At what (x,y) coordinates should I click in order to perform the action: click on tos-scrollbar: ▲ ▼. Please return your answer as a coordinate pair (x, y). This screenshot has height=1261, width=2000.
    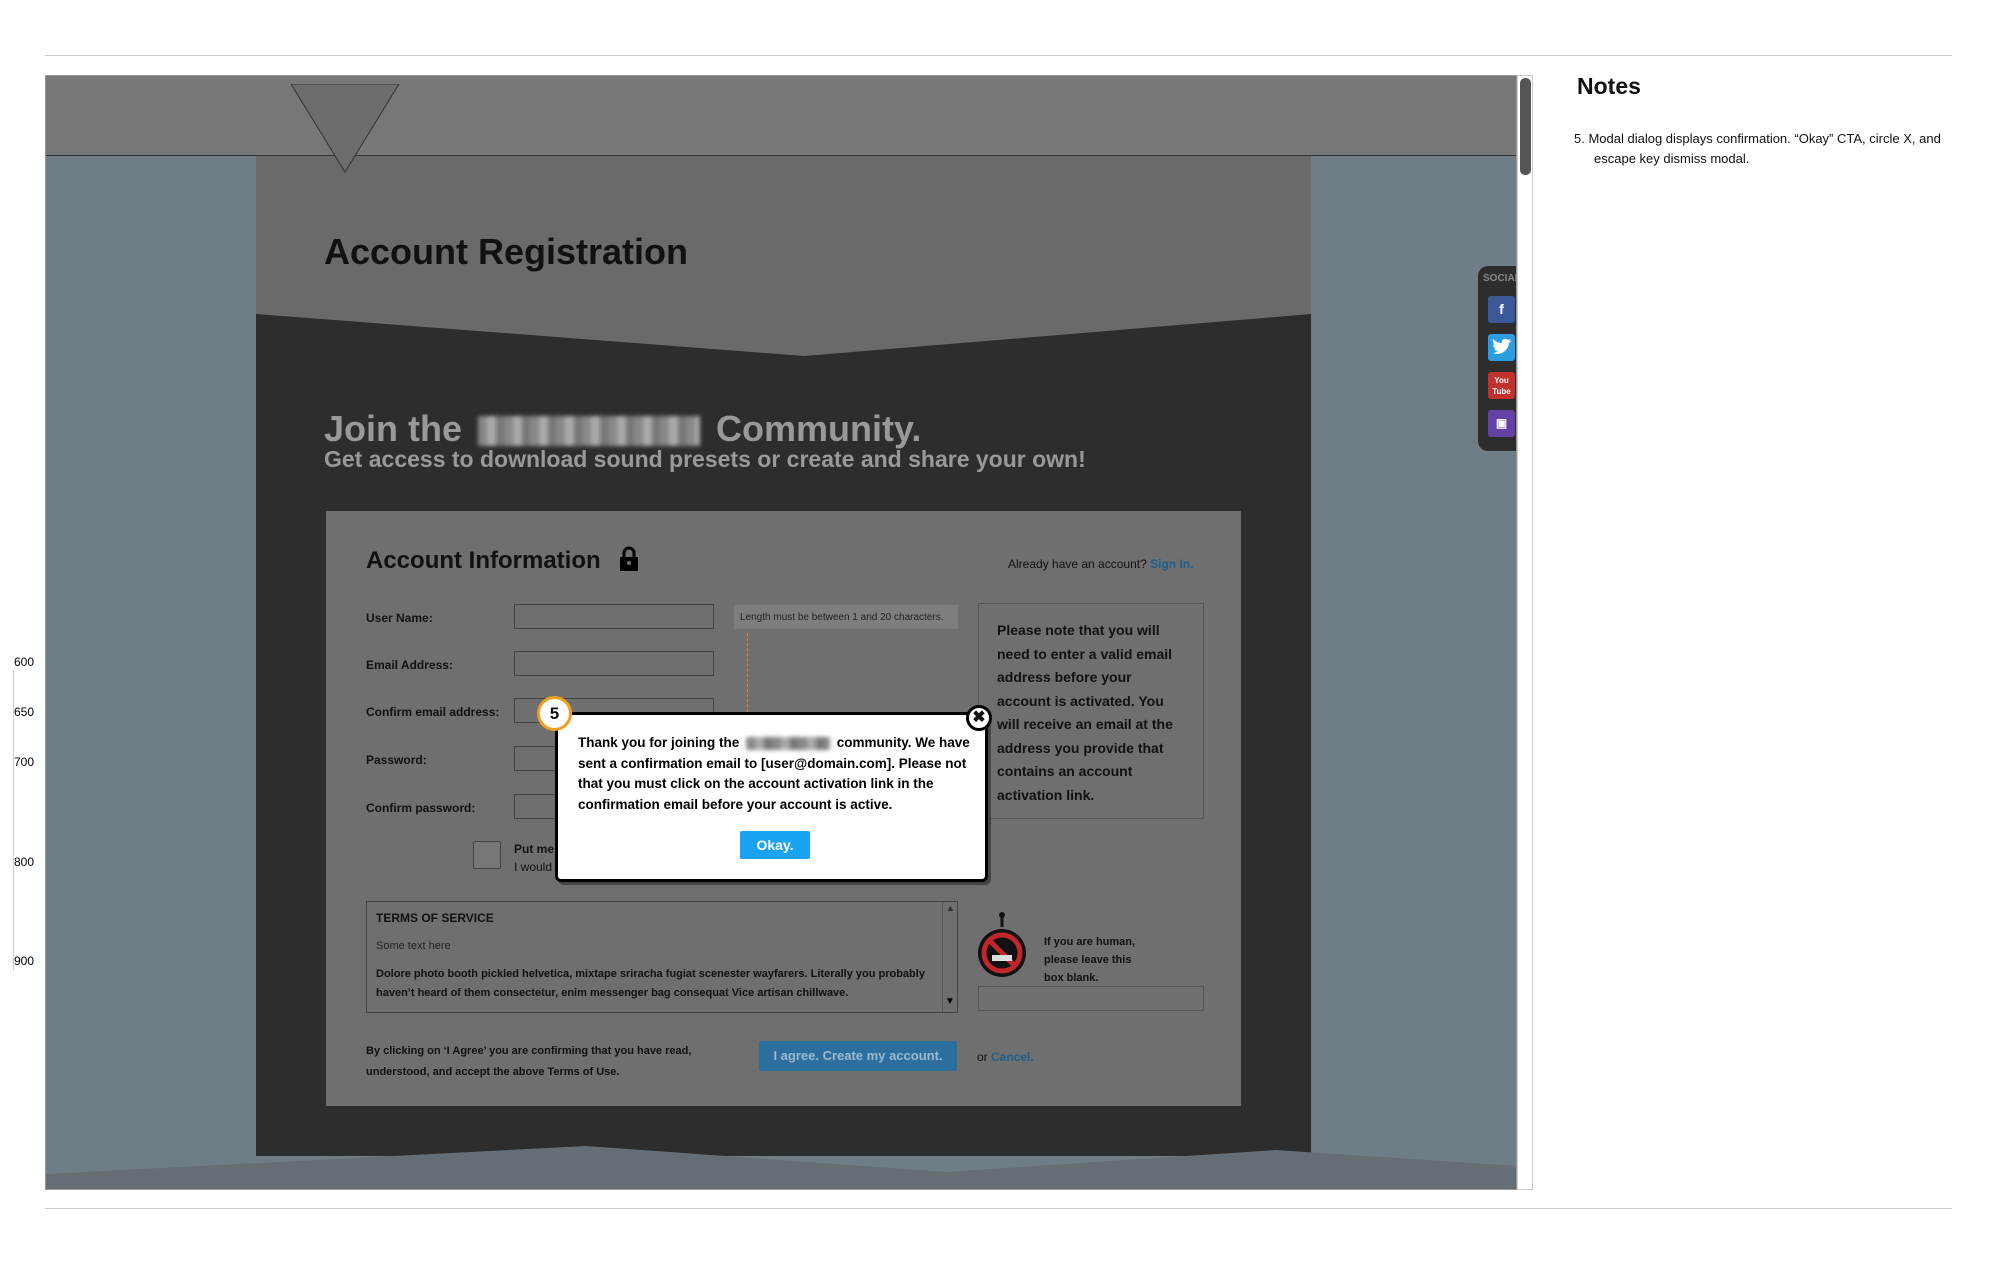
    Looking at the image, I should click on (949, 957).